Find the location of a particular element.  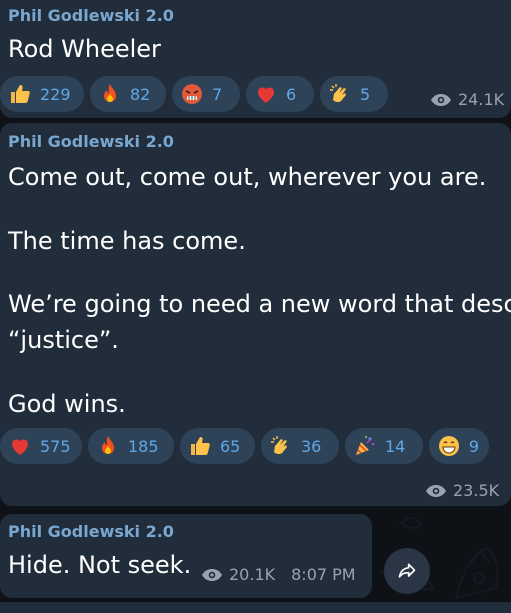

message-text-line: We’re going to need a new word that desc is located at coordinates (259, 304).